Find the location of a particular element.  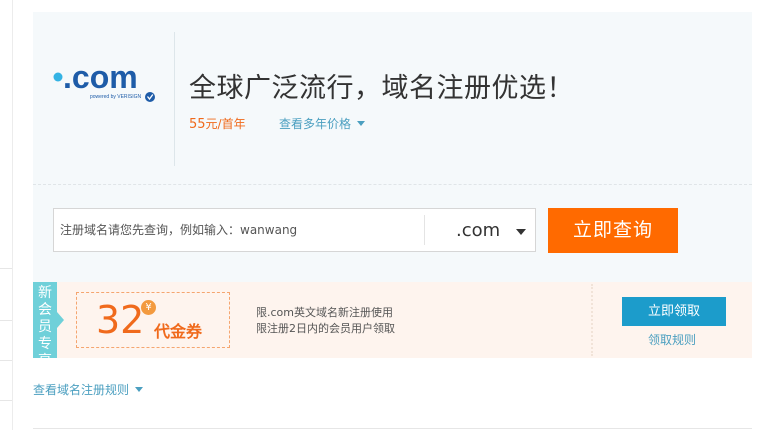

price-number: 55 is located at coordinates (197, 124).